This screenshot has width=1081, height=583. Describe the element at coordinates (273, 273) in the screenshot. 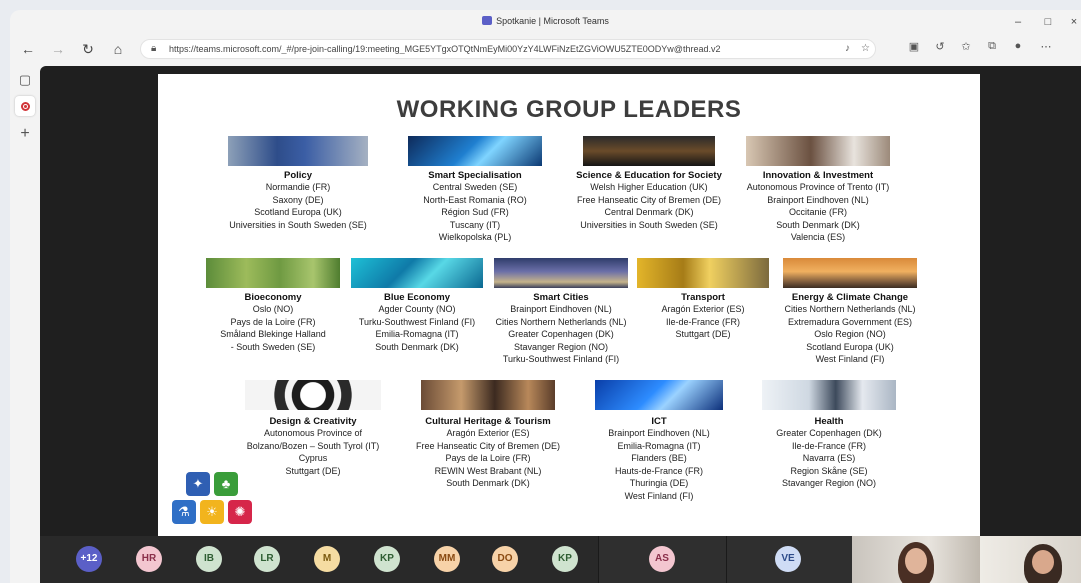

I see `bioeconomy-image` at that location.